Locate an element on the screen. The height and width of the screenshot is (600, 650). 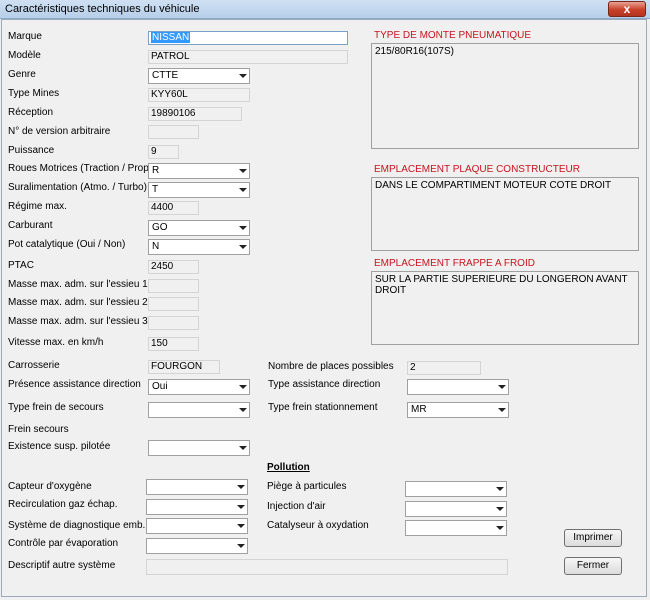
window-title: Caractéristiques techniques du véhicule is located at coordinates (102, 9).